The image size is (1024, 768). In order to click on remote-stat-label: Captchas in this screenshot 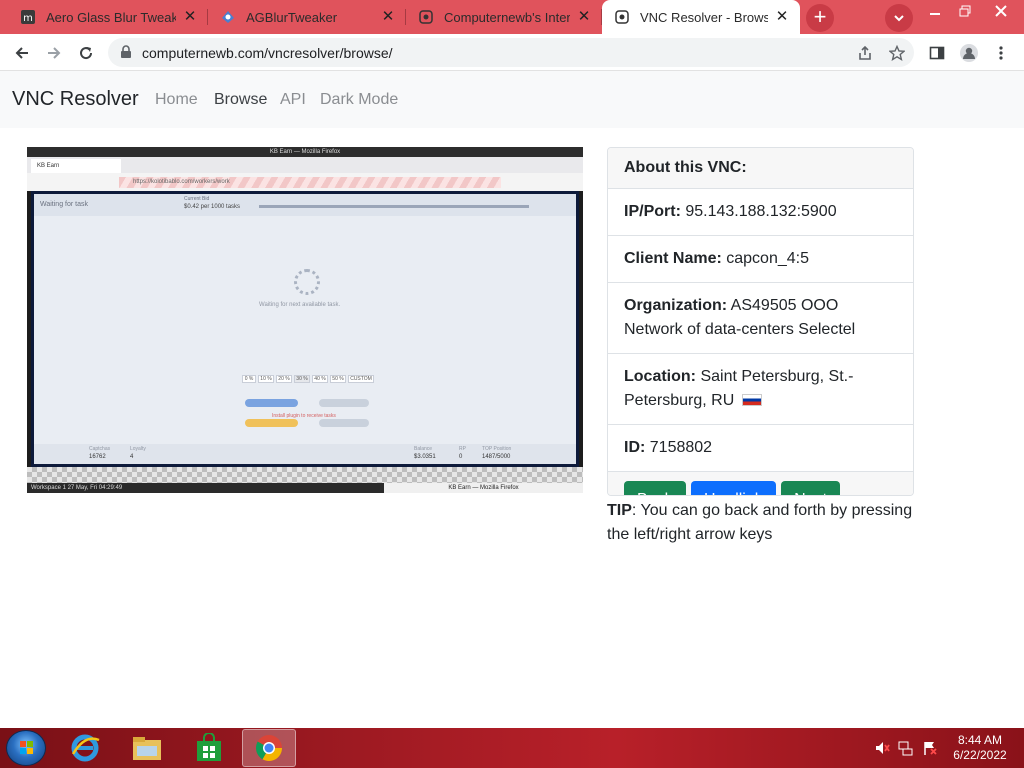, I will do `click(100, 449)`.